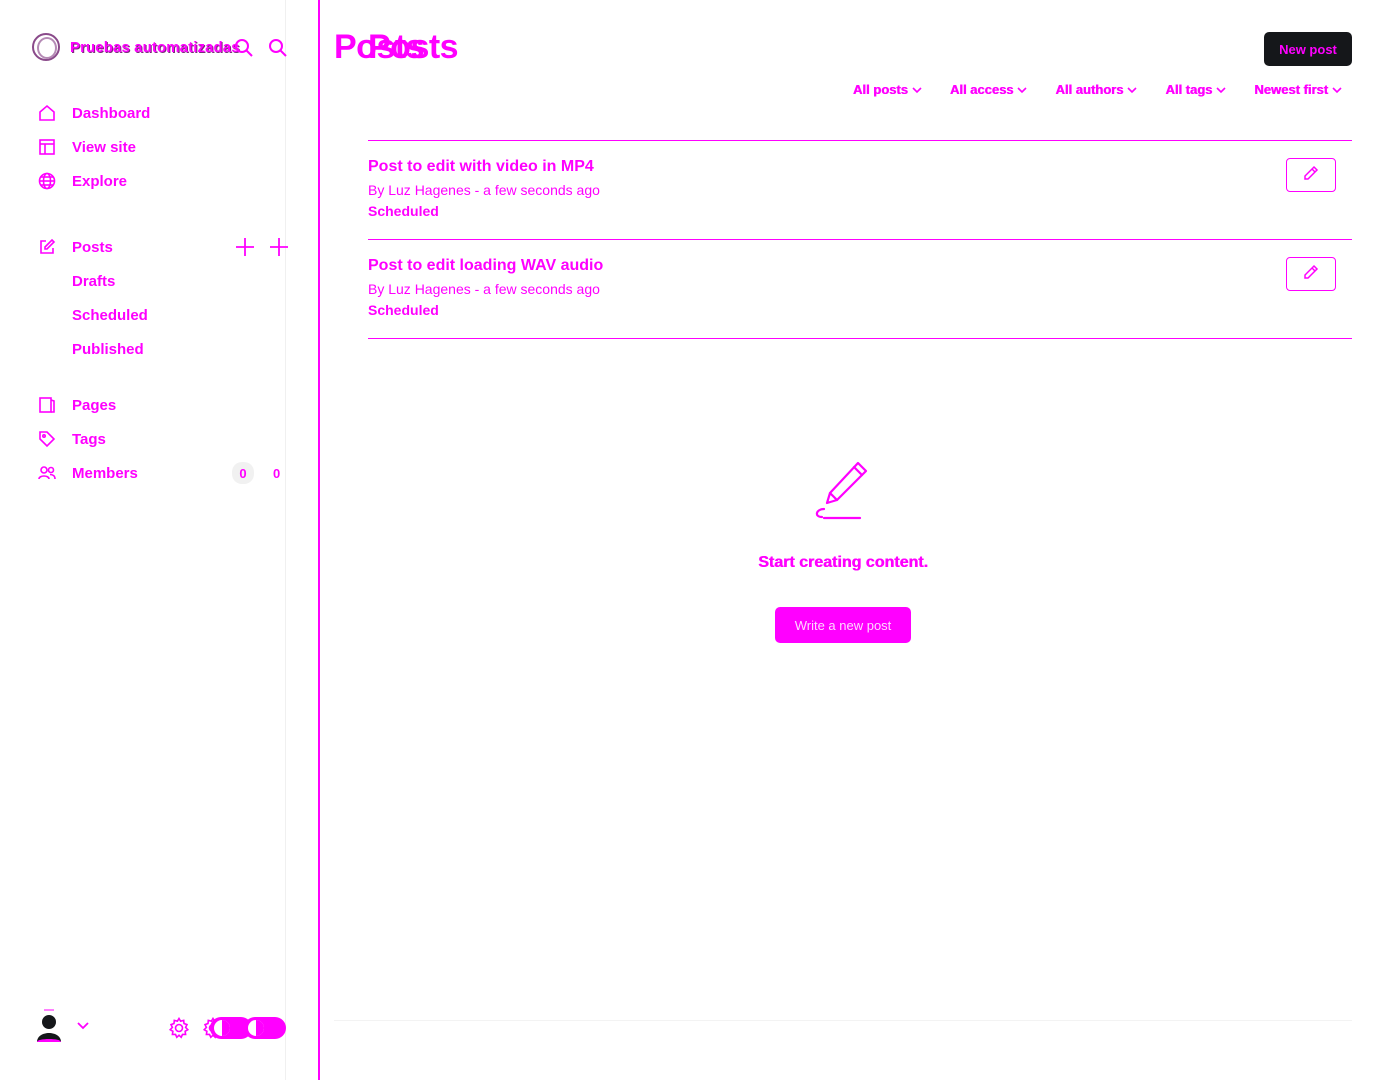 The width and height of the screenshot is (1400, 1080). Describe the element at coordinates (1291, 89) in the screenshot. I see `filter-order-label: Newest first` at that location.